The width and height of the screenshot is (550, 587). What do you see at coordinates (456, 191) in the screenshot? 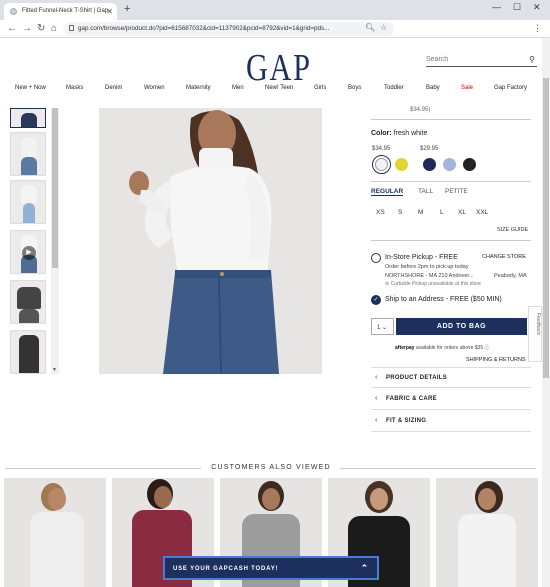
I see `fit-tab-petite: PETITE` at bounding box center [456, 191].